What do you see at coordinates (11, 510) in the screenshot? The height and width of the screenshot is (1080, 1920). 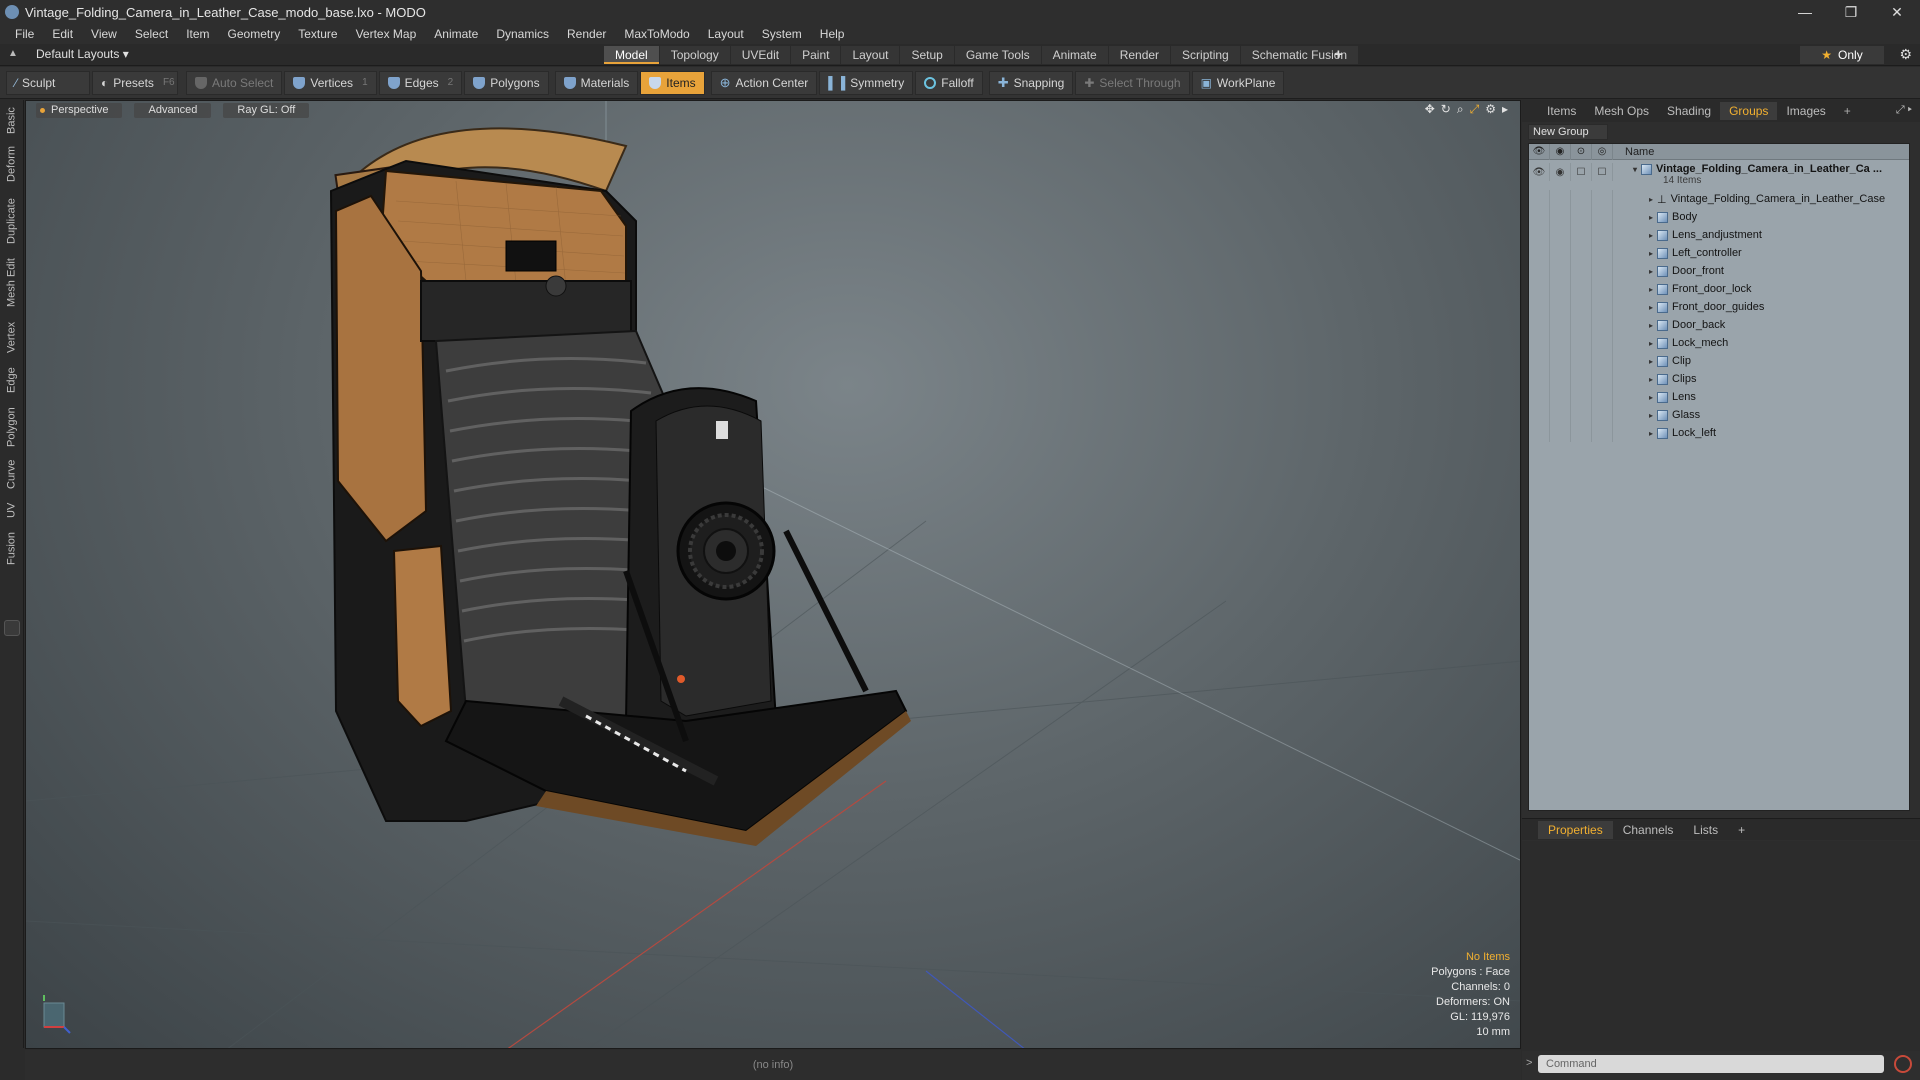 I see `tab-uv: UV` at bounding box center [11, 510].